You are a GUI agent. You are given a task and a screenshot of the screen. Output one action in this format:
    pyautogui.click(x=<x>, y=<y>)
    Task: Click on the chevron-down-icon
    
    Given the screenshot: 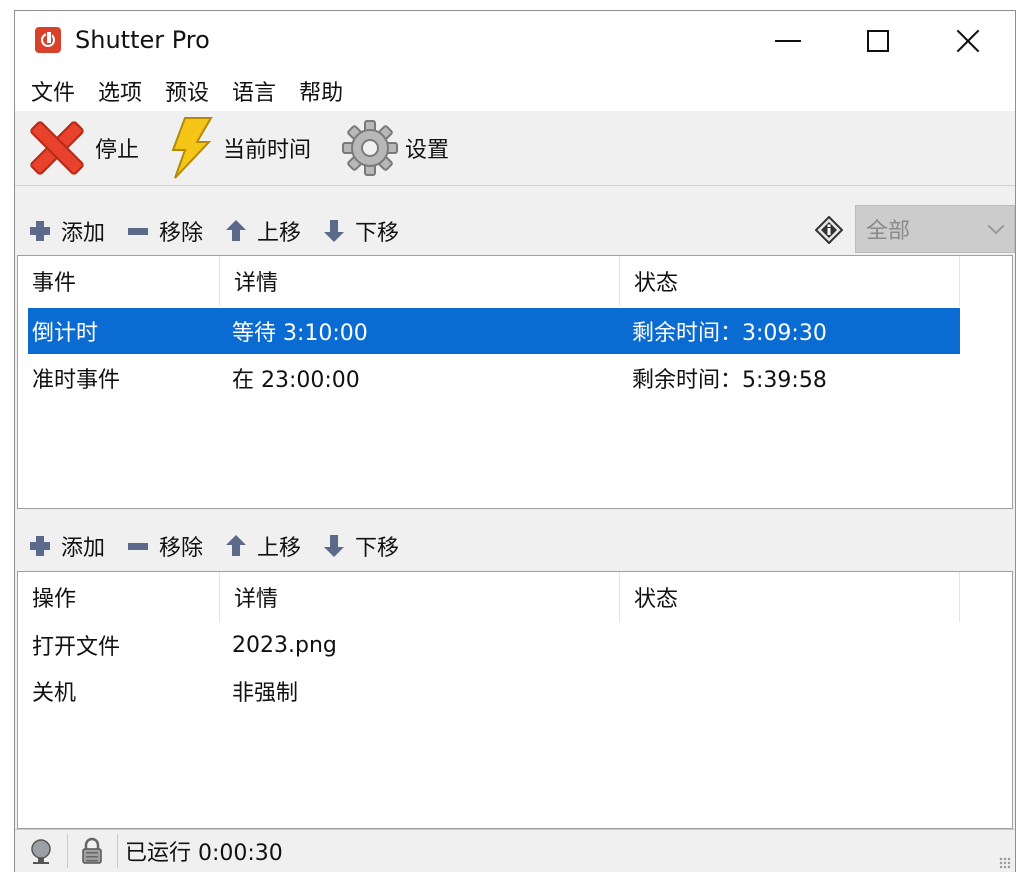 What is the action you would take?
    pyautogui.click(x=996, y=226)
    